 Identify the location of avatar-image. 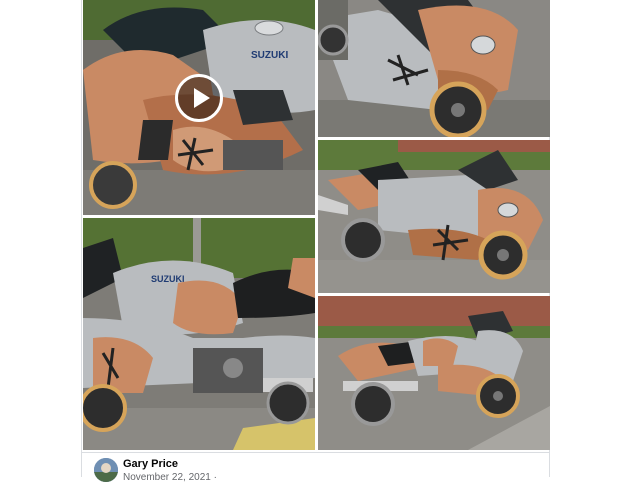
(106, 470).